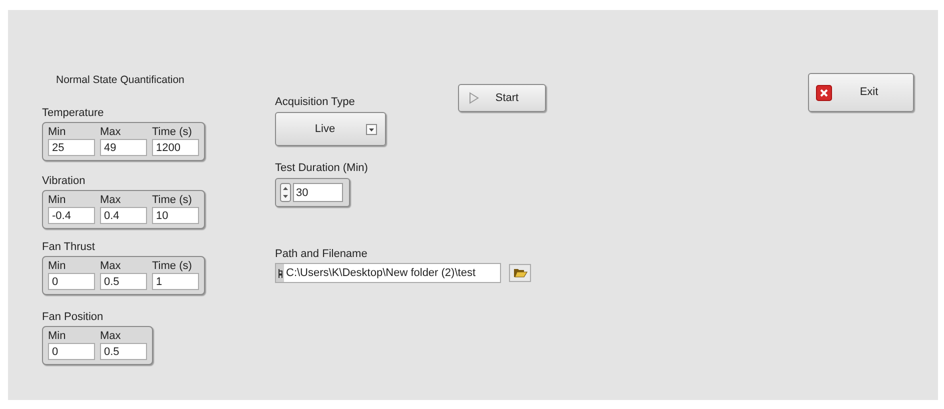 The width and height of the screenshot is (944, 409). What do you see at coordinates (123, 147) in the screenshot?
I see `numeric-input: 49` at bounding box center [123, 147].